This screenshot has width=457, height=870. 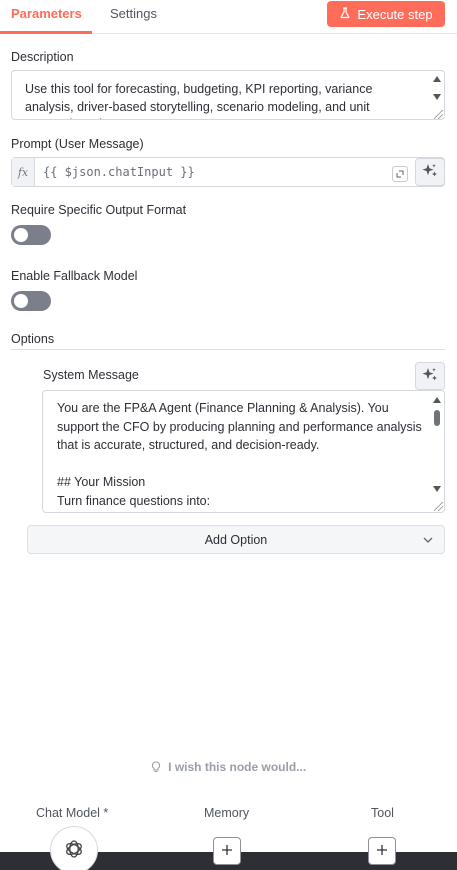 I want to click on chevron-down-icon, so click(x=428, y=541).